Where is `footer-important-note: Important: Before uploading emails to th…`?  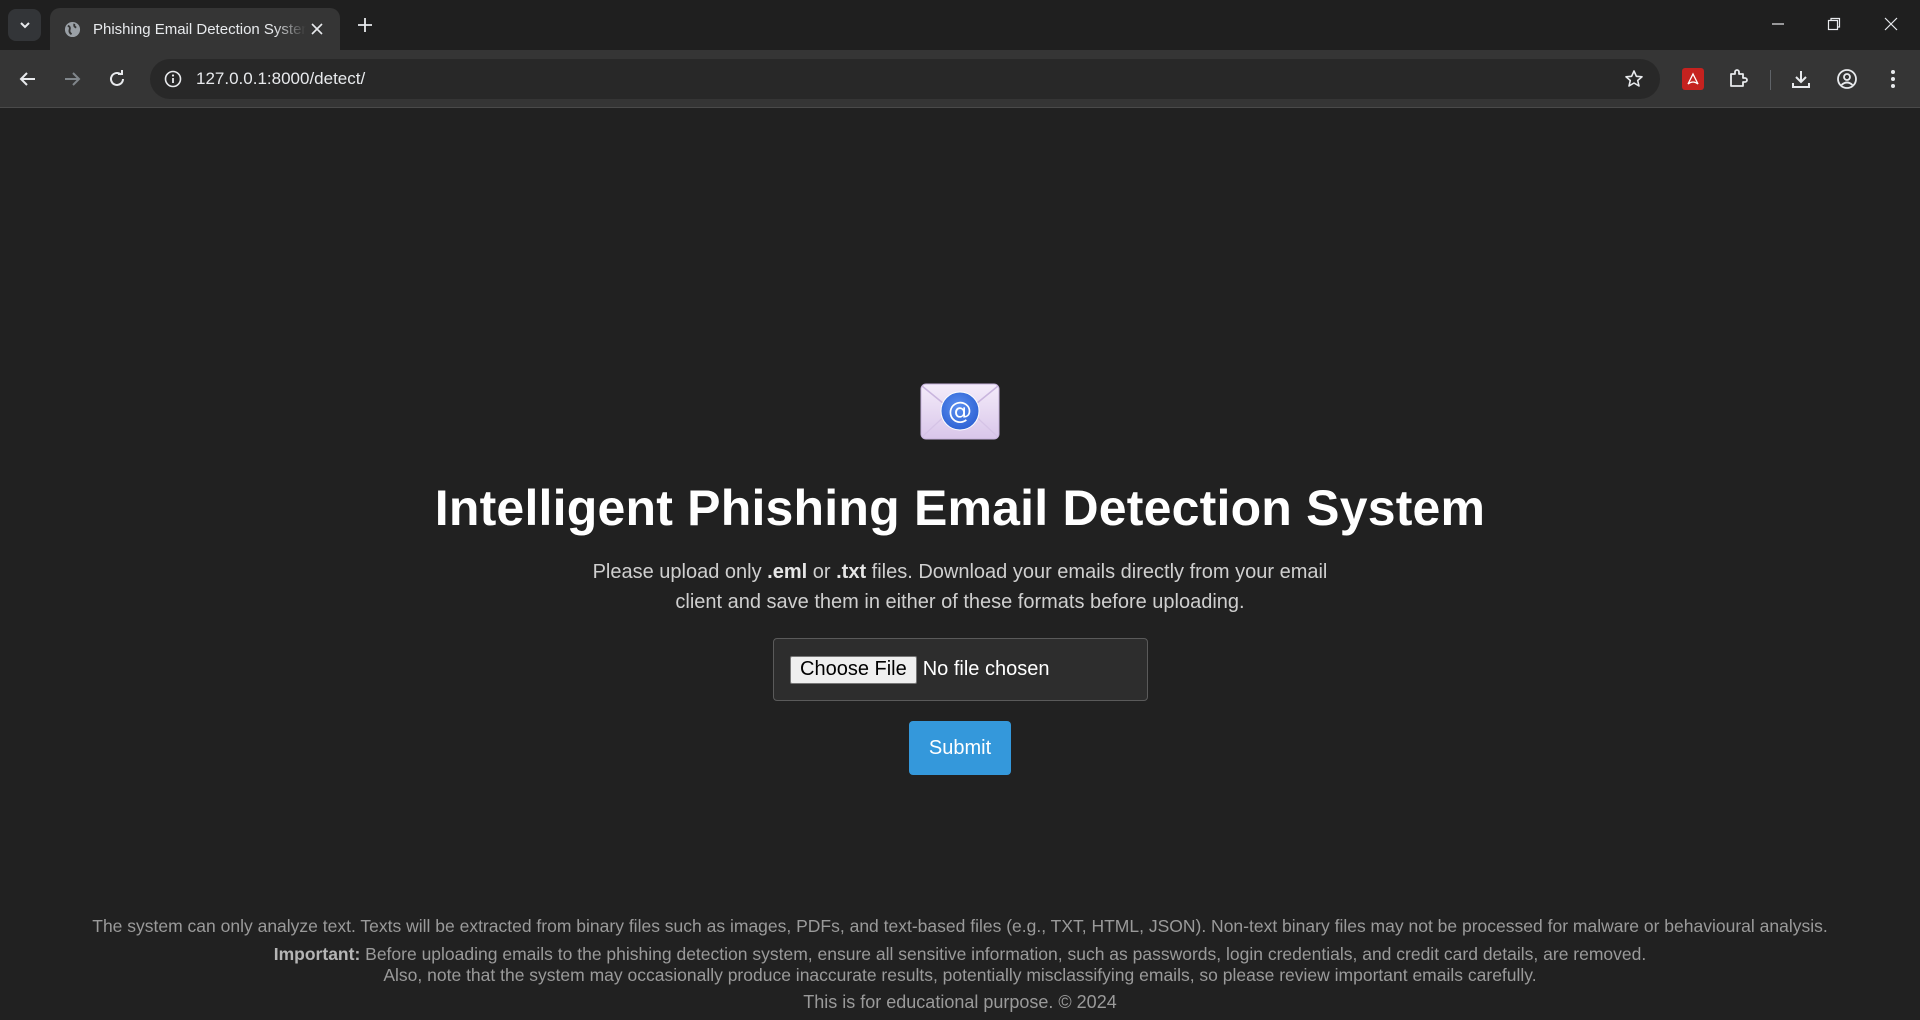
footer-important-note: Important: Before uploading emails to th… is located at coordinates (960, 954).